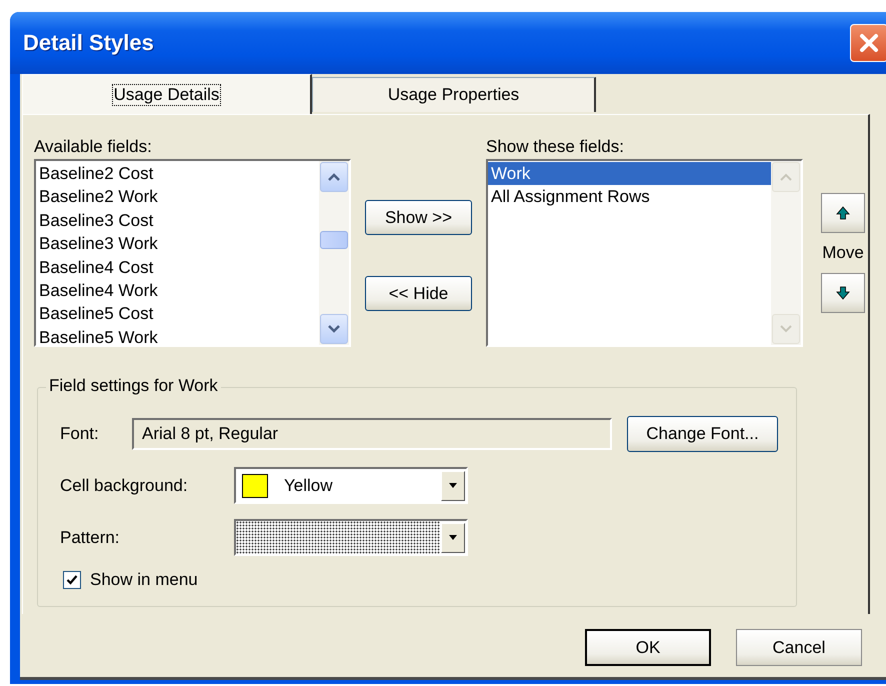 The width and height of the screenshot is (886, 686). What do you see at coordinates (351, 537) in the screenshot?
I see `pattern-dropdown` at bounding box center [351, 537].